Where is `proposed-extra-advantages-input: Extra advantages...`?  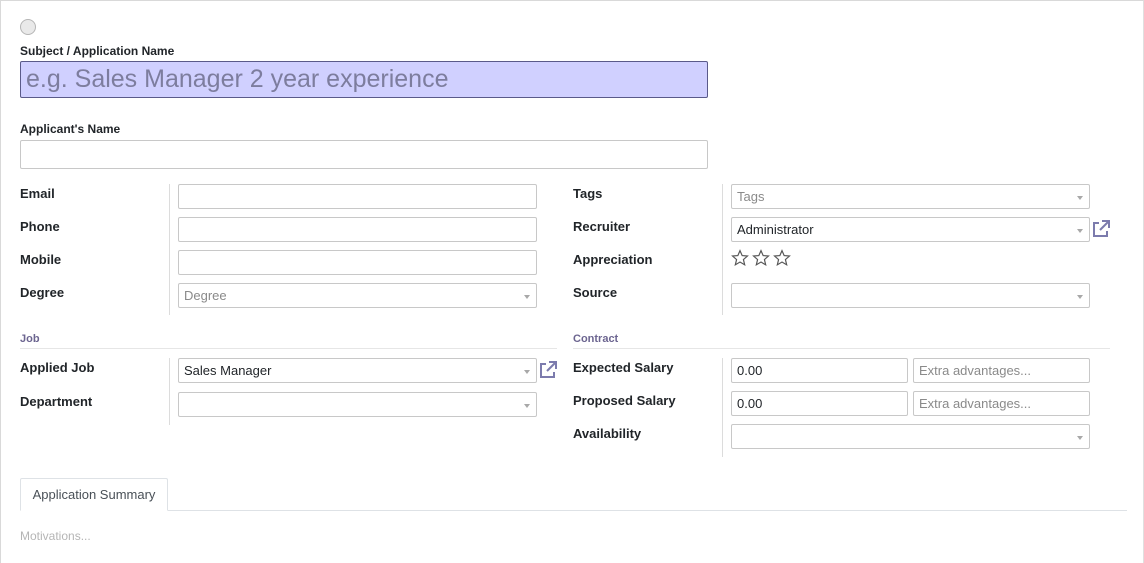 proposed-extra-advantages-input: Extra advantages... is located at coordinates (1001, 403).